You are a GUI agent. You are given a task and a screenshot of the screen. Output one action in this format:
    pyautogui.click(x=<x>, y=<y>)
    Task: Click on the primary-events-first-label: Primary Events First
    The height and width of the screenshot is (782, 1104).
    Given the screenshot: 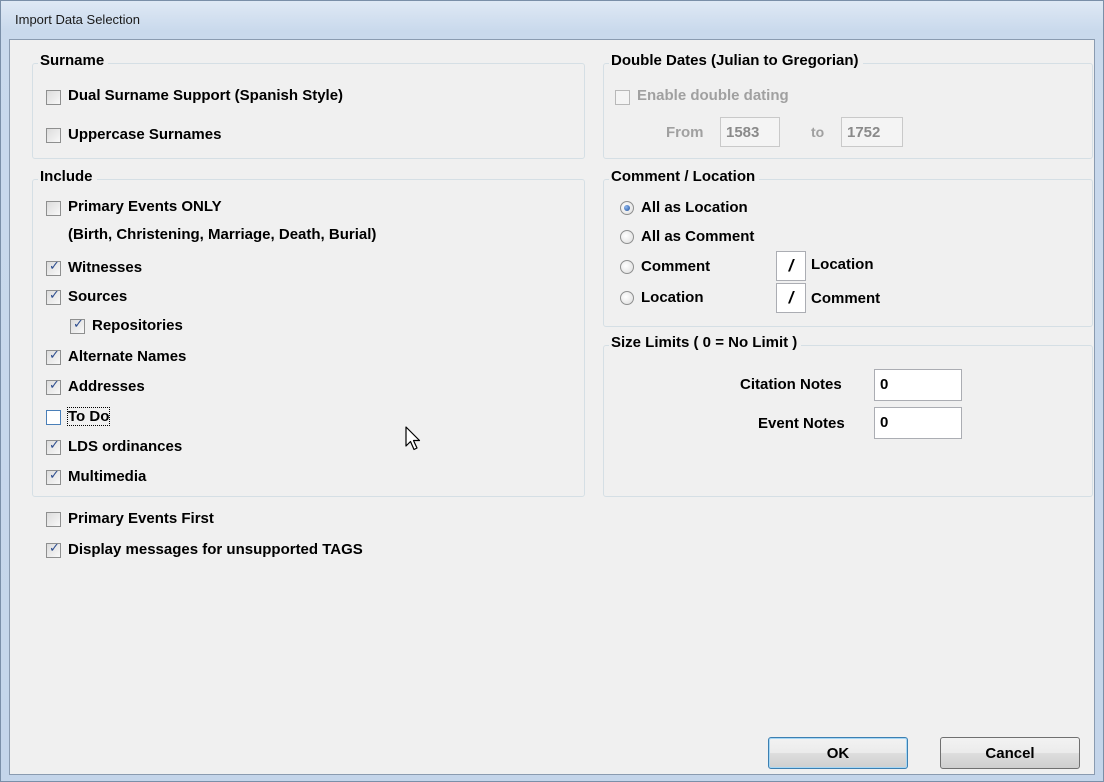 What is the action you would take?
    pyautogui.click(x=141, y=518)
    